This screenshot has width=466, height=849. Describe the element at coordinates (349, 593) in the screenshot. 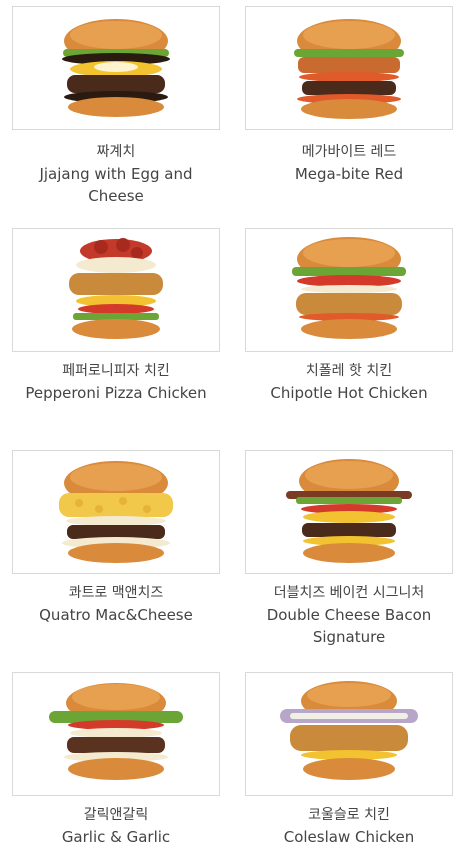

I see `menu-item-name-ko: 더블치즈 베이컨 시그니처` at that location.